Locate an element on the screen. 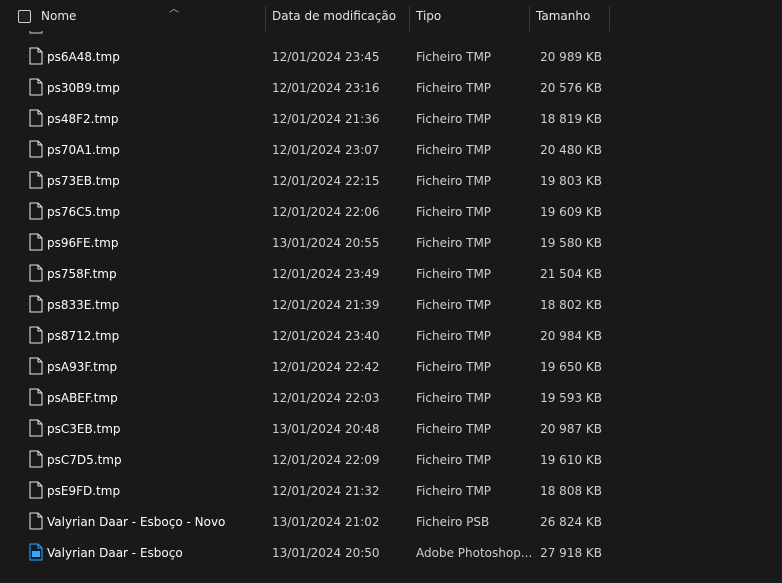 Image resolution: width=782 pixels, height=583 pixels. file-modified-date: 12/01/2024 23:07 is located at coordinates (326, 150).